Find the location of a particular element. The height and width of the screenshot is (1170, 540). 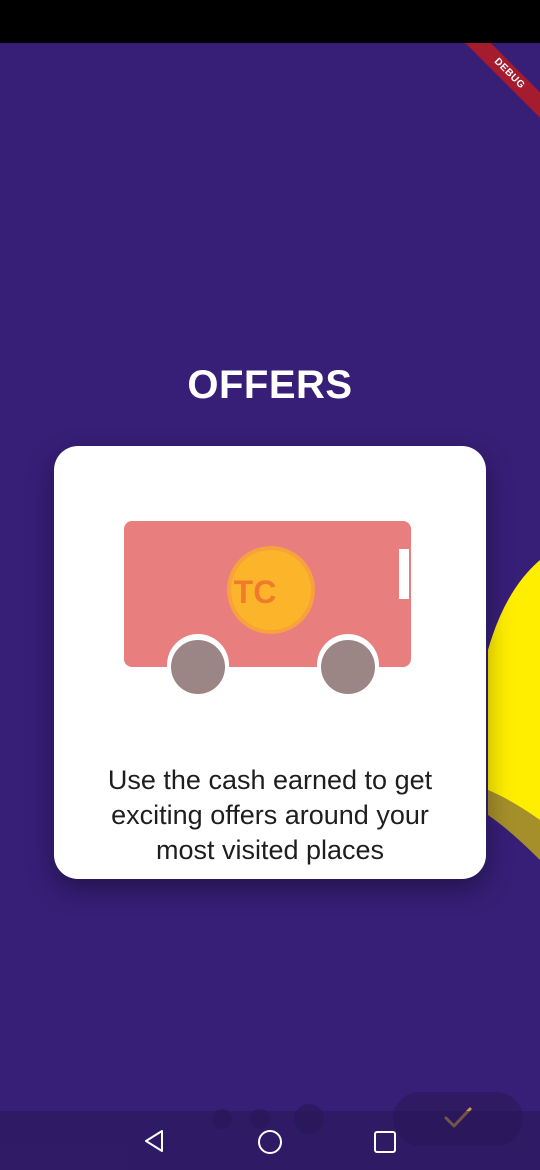

rear-wheel is located at coordinates (348, 667).